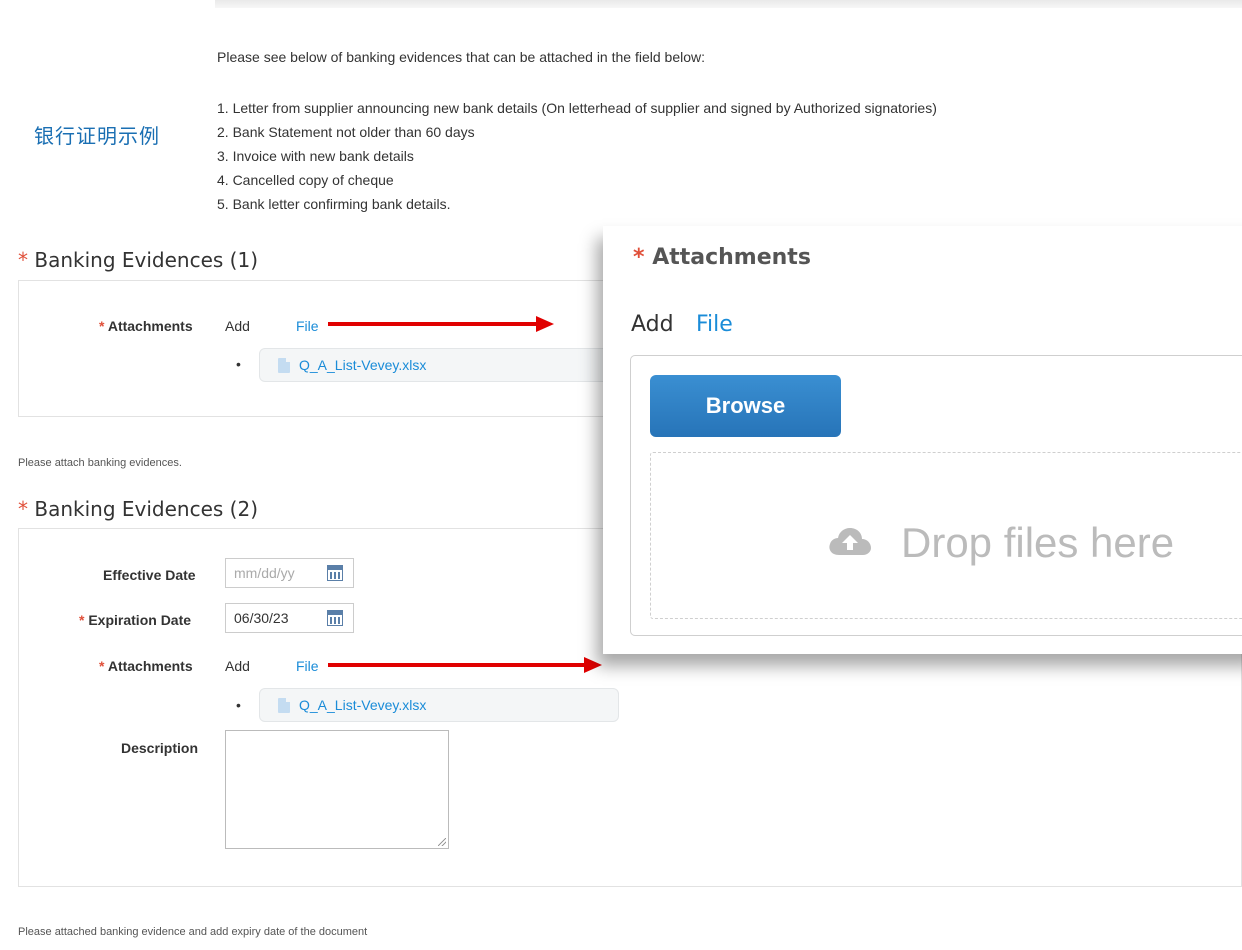 The width and height of the screenshot is (1242, 950). I want to click on browse-button: Browse, so click(745, 406).